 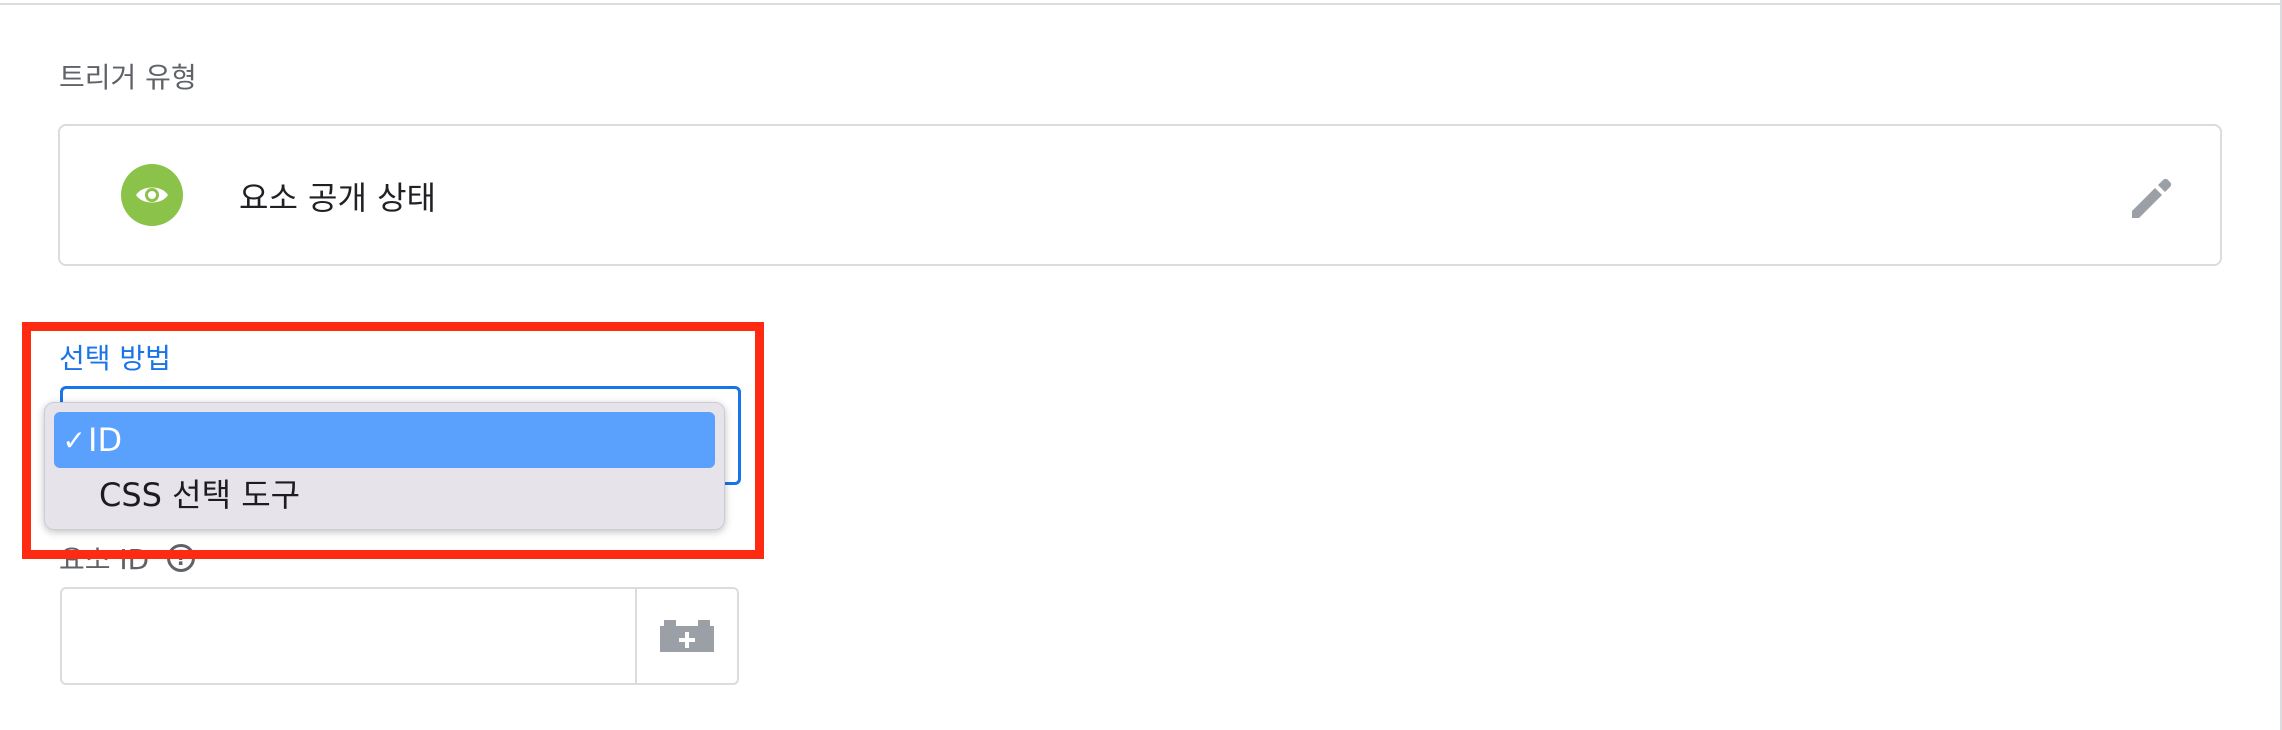 I want to click on eye-icon, so click(x=152, y=195).